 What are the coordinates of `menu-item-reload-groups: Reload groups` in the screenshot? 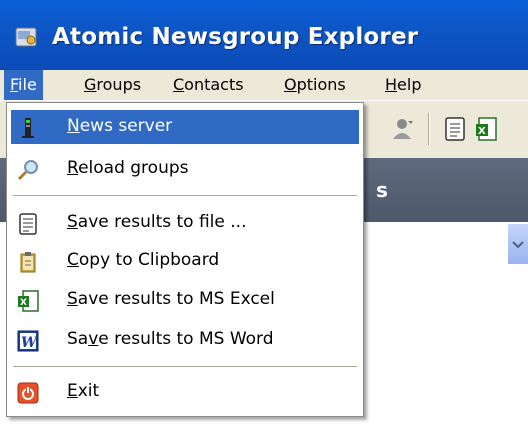 It's located at (185, 169).